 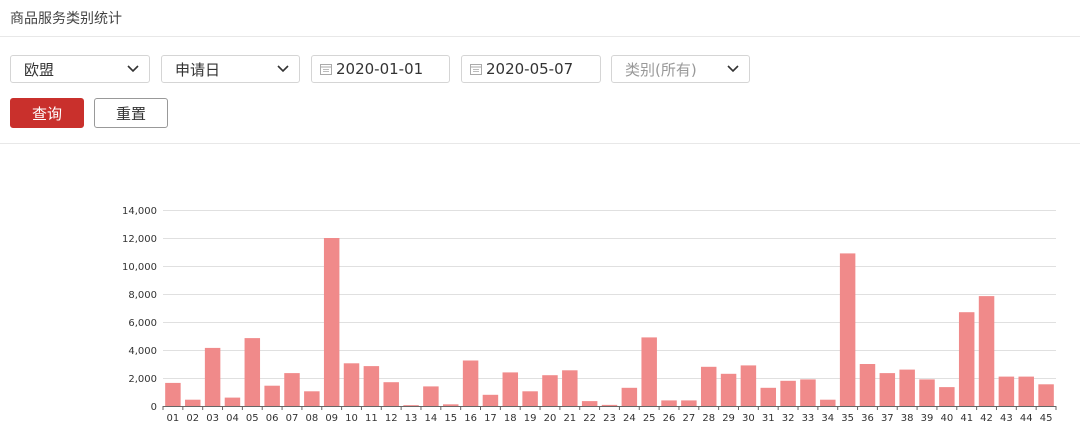 I want to click on y-tick-label: 0, so click(x=154, y=407).